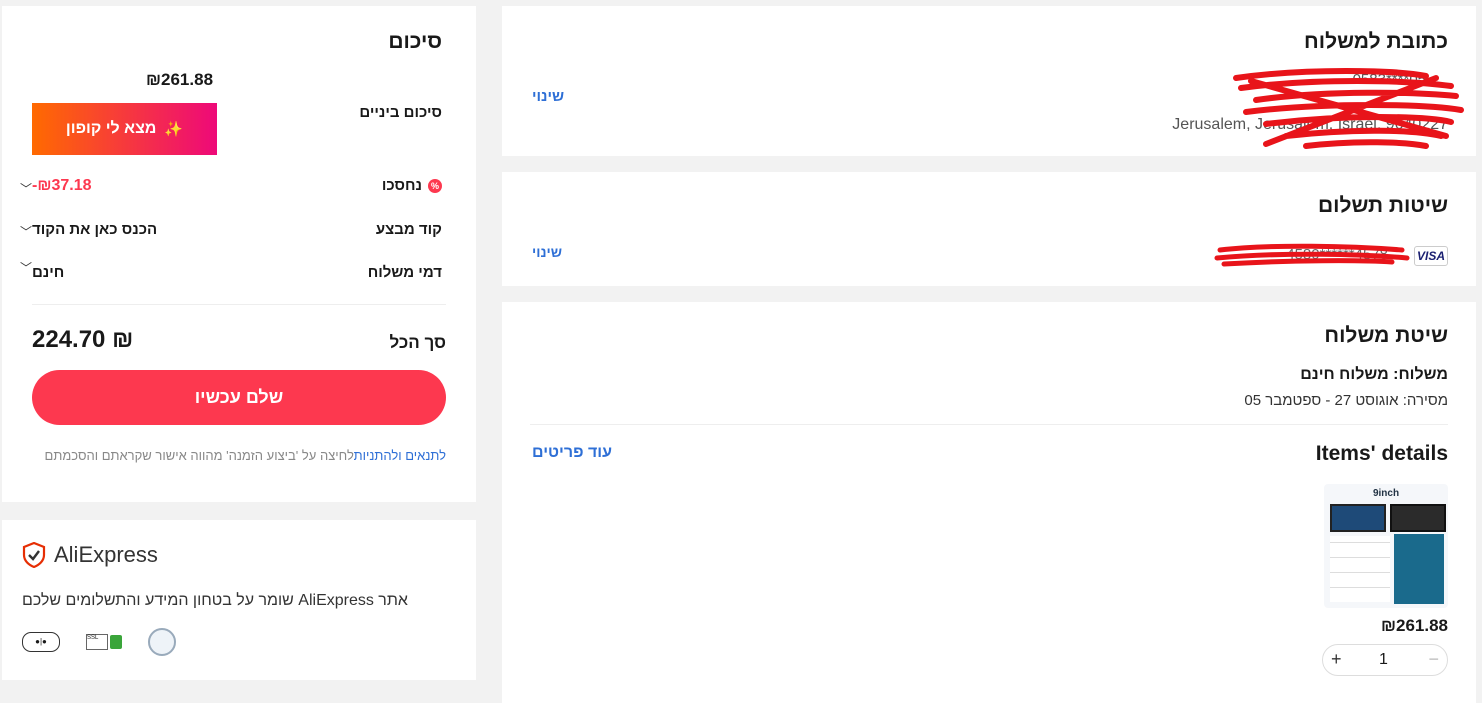  I want to click on more-items-link: עוד פריטים, so click(572, 453).